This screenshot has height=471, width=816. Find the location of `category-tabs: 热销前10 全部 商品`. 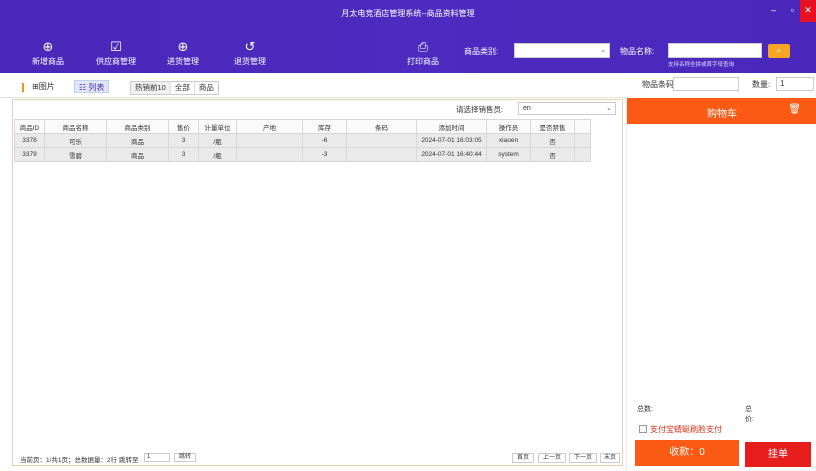

category-tabs: 热销前10 全部 商品 is located at coordinates (174, 88).